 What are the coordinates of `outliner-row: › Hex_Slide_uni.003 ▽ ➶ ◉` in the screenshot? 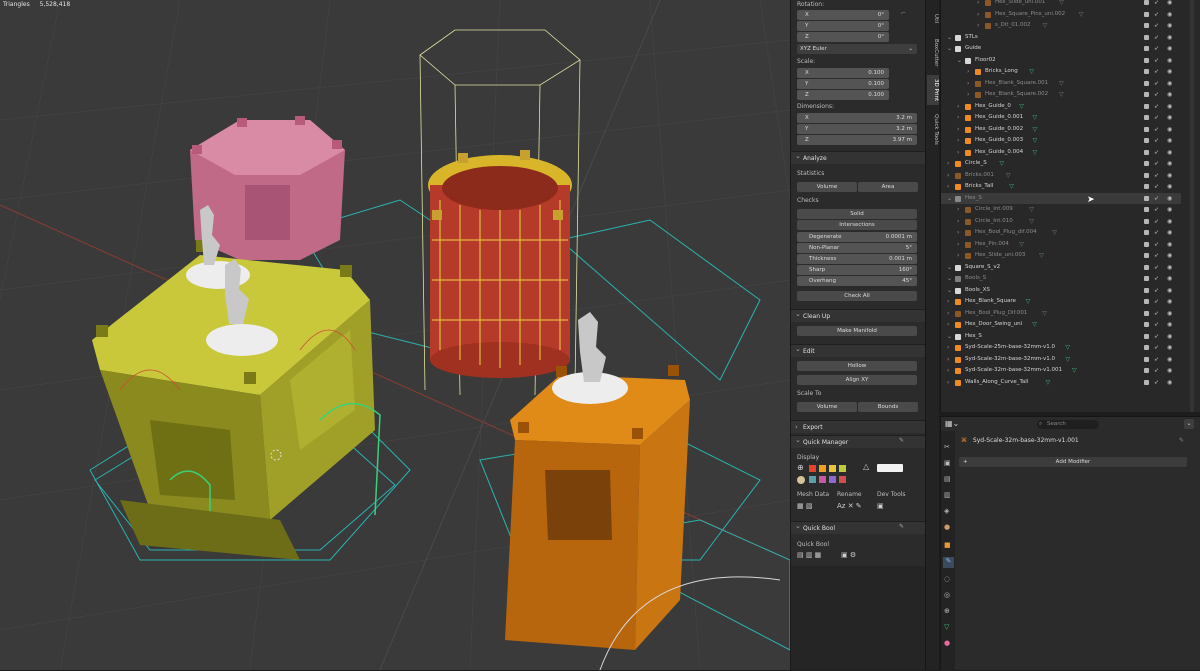 It's located at (1061, 256).